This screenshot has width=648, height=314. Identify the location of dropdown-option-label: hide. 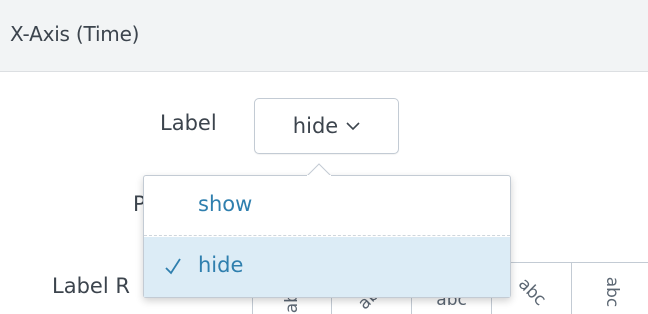
(221, 265).